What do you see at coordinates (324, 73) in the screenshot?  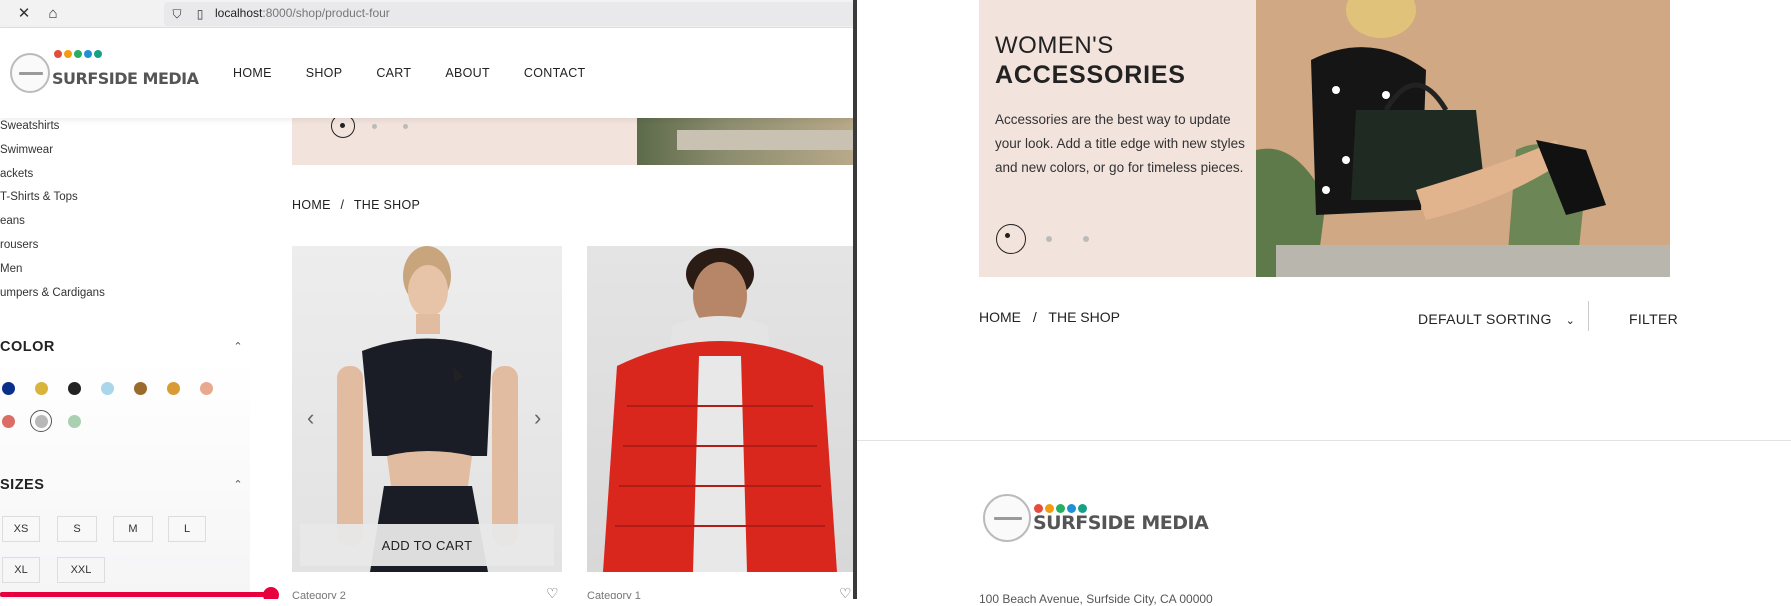 I see `nav-shop: SHOP` at bounding box center [324, 73].